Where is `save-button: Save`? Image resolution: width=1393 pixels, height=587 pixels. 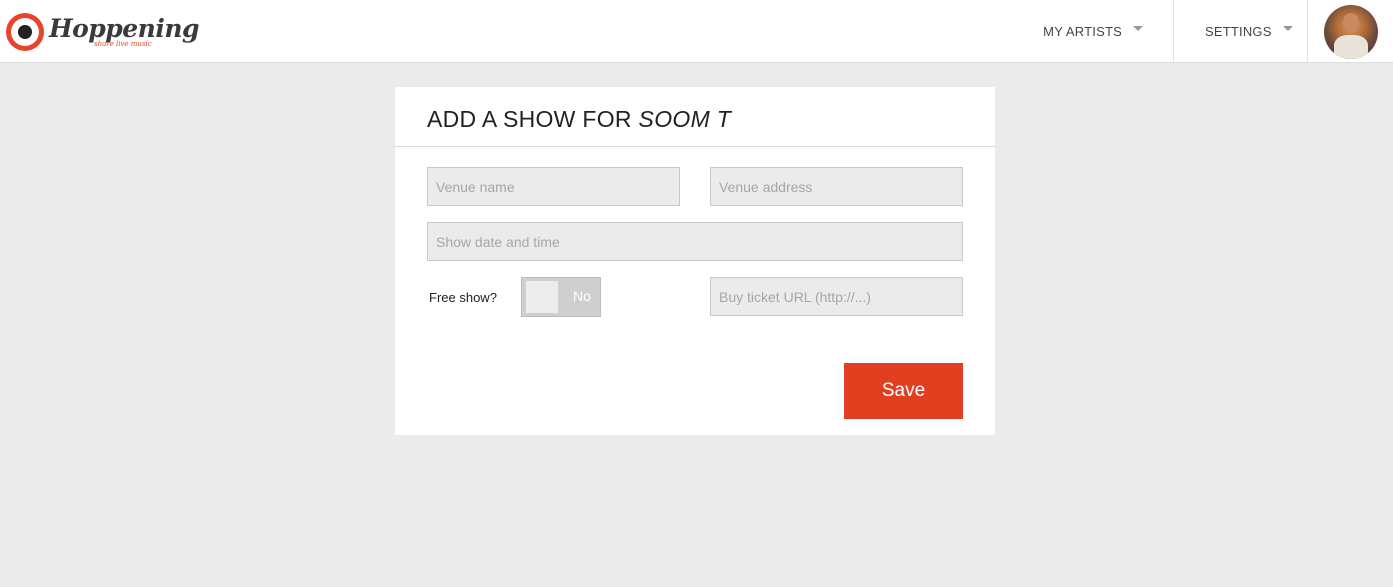
save-button: Save is located at coordinates (903, 391).